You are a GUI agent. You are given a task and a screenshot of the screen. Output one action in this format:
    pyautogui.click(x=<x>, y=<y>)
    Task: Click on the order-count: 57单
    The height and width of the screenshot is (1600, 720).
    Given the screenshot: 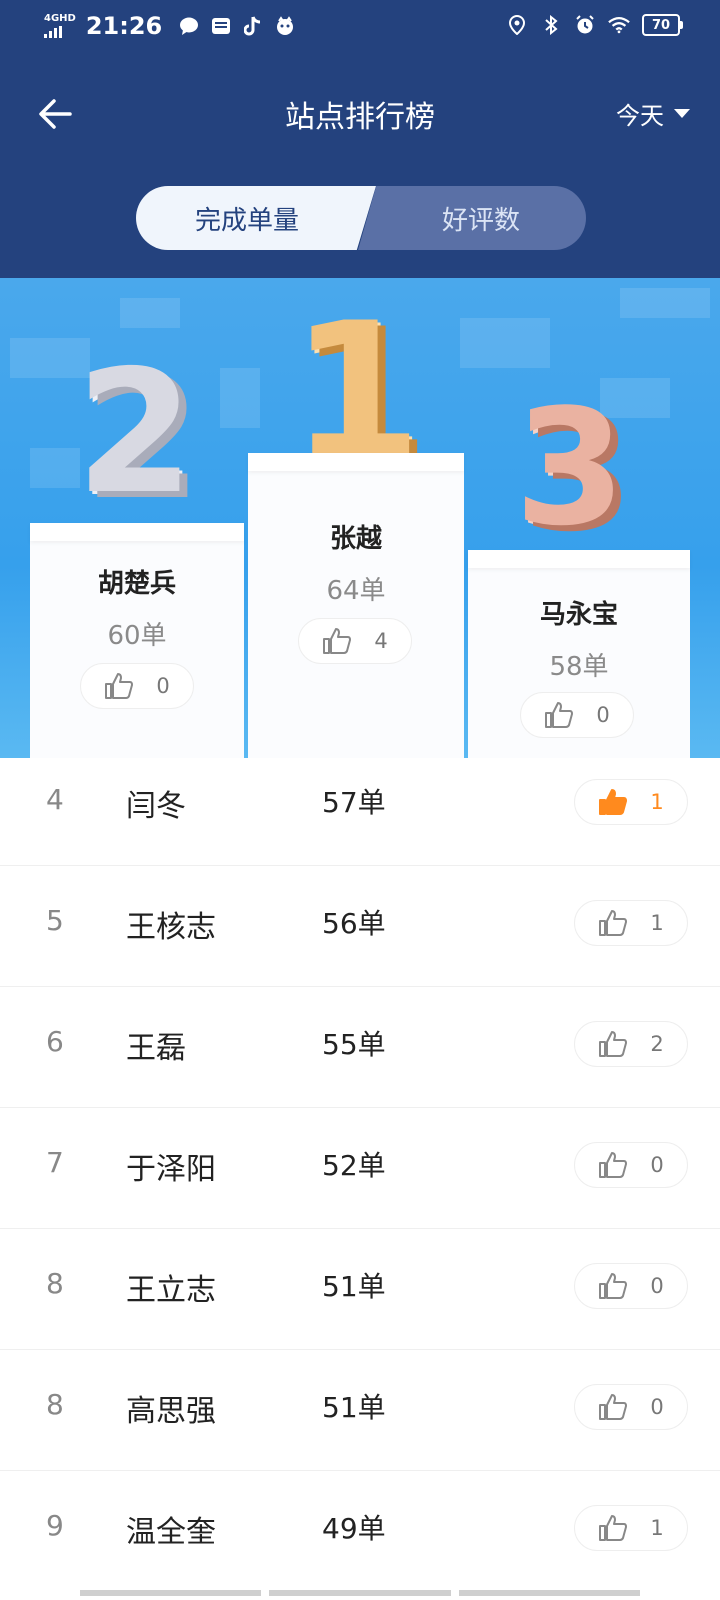 What is the action you would take?
    pyautogui.click(x=354, y=802)
    